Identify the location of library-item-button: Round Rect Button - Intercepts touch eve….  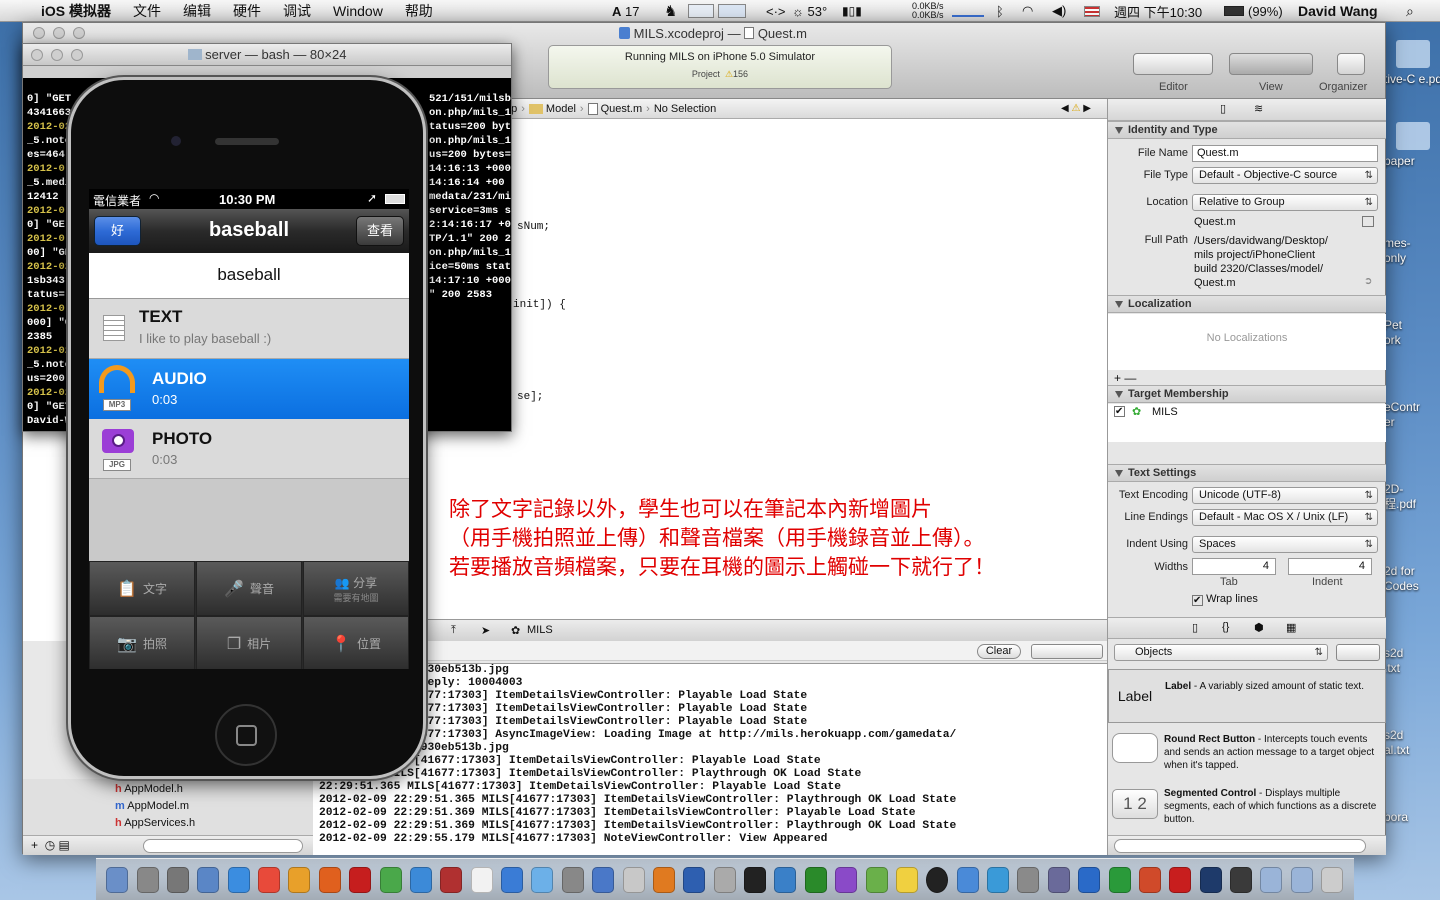
(1247, 752).